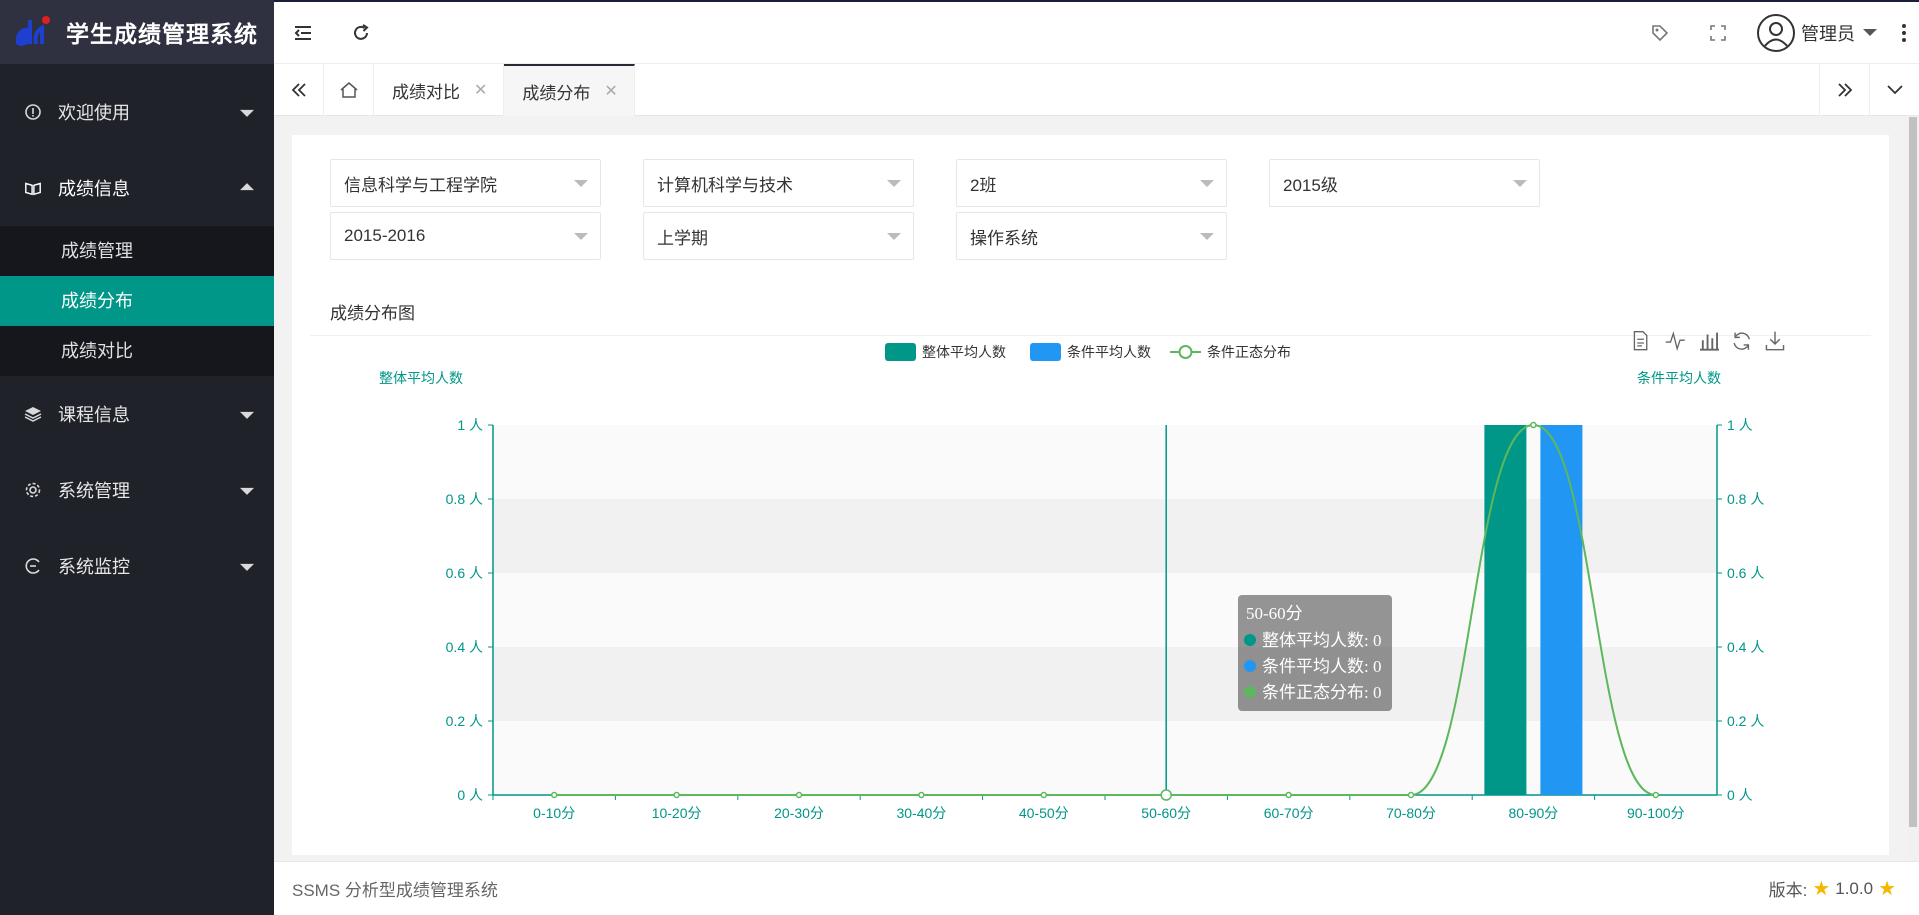 The height and width of the screenshot is (915, 1919). What do you see at coordinates (1745, 573) in the screenshot?
I see `y-tick-label-right: 0.6 人` at bounding box center [1745, 573].